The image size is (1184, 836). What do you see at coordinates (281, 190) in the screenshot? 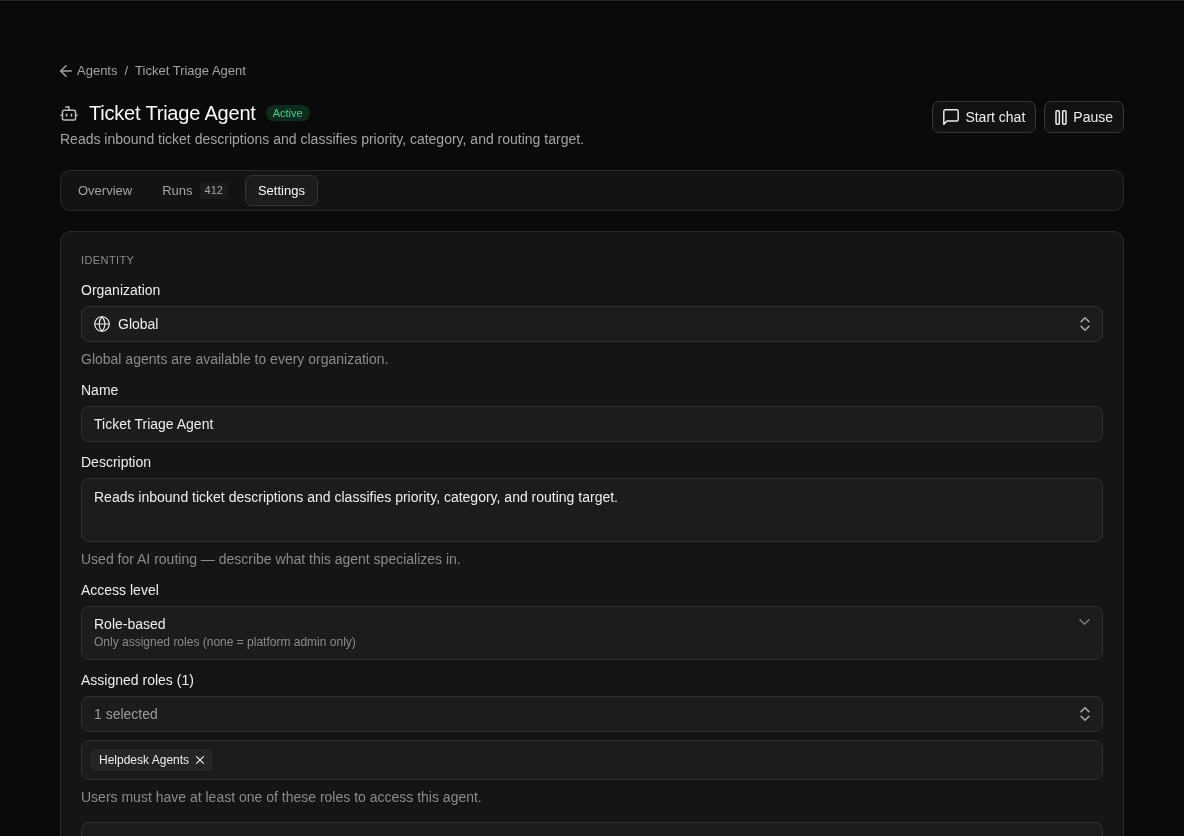
I see `tab: Settings` at bounding box center [281, 190].